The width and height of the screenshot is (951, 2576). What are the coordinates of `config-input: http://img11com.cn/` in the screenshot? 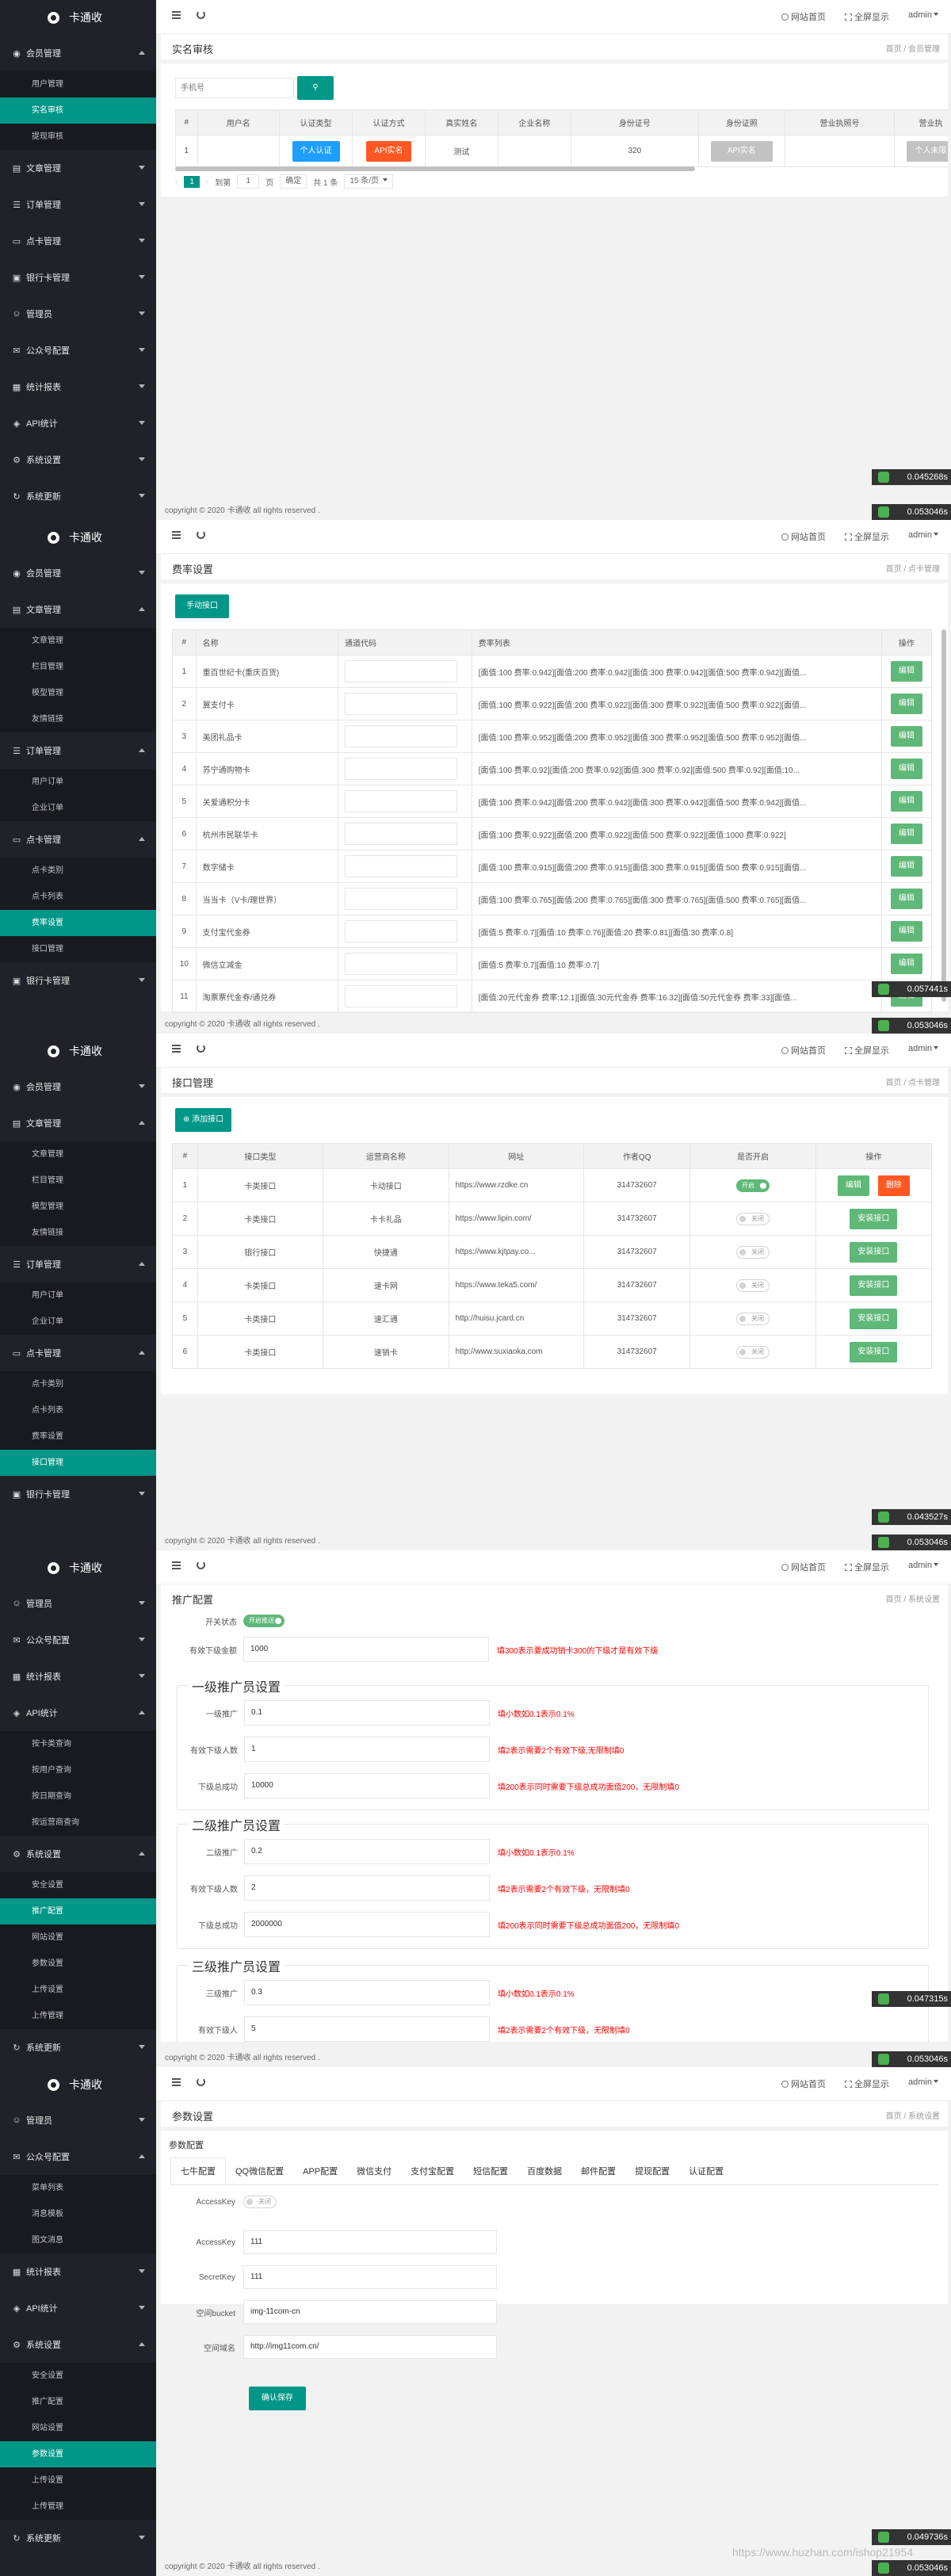 It's located at (370, 2347).